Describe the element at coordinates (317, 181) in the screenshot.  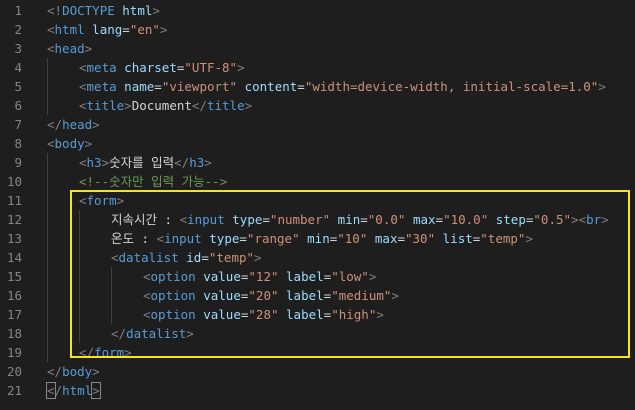
I see `code-line: 10 <!--숫자만 입력 가능-->` at that location.